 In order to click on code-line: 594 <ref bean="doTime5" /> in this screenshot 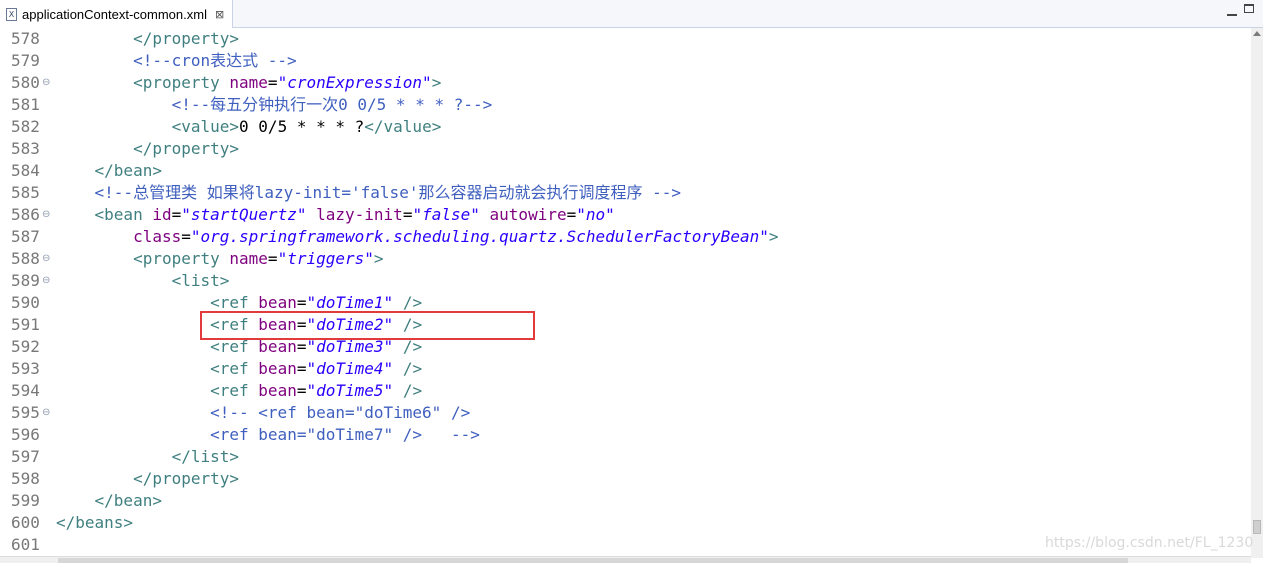, I will do `click(625, 391)`.